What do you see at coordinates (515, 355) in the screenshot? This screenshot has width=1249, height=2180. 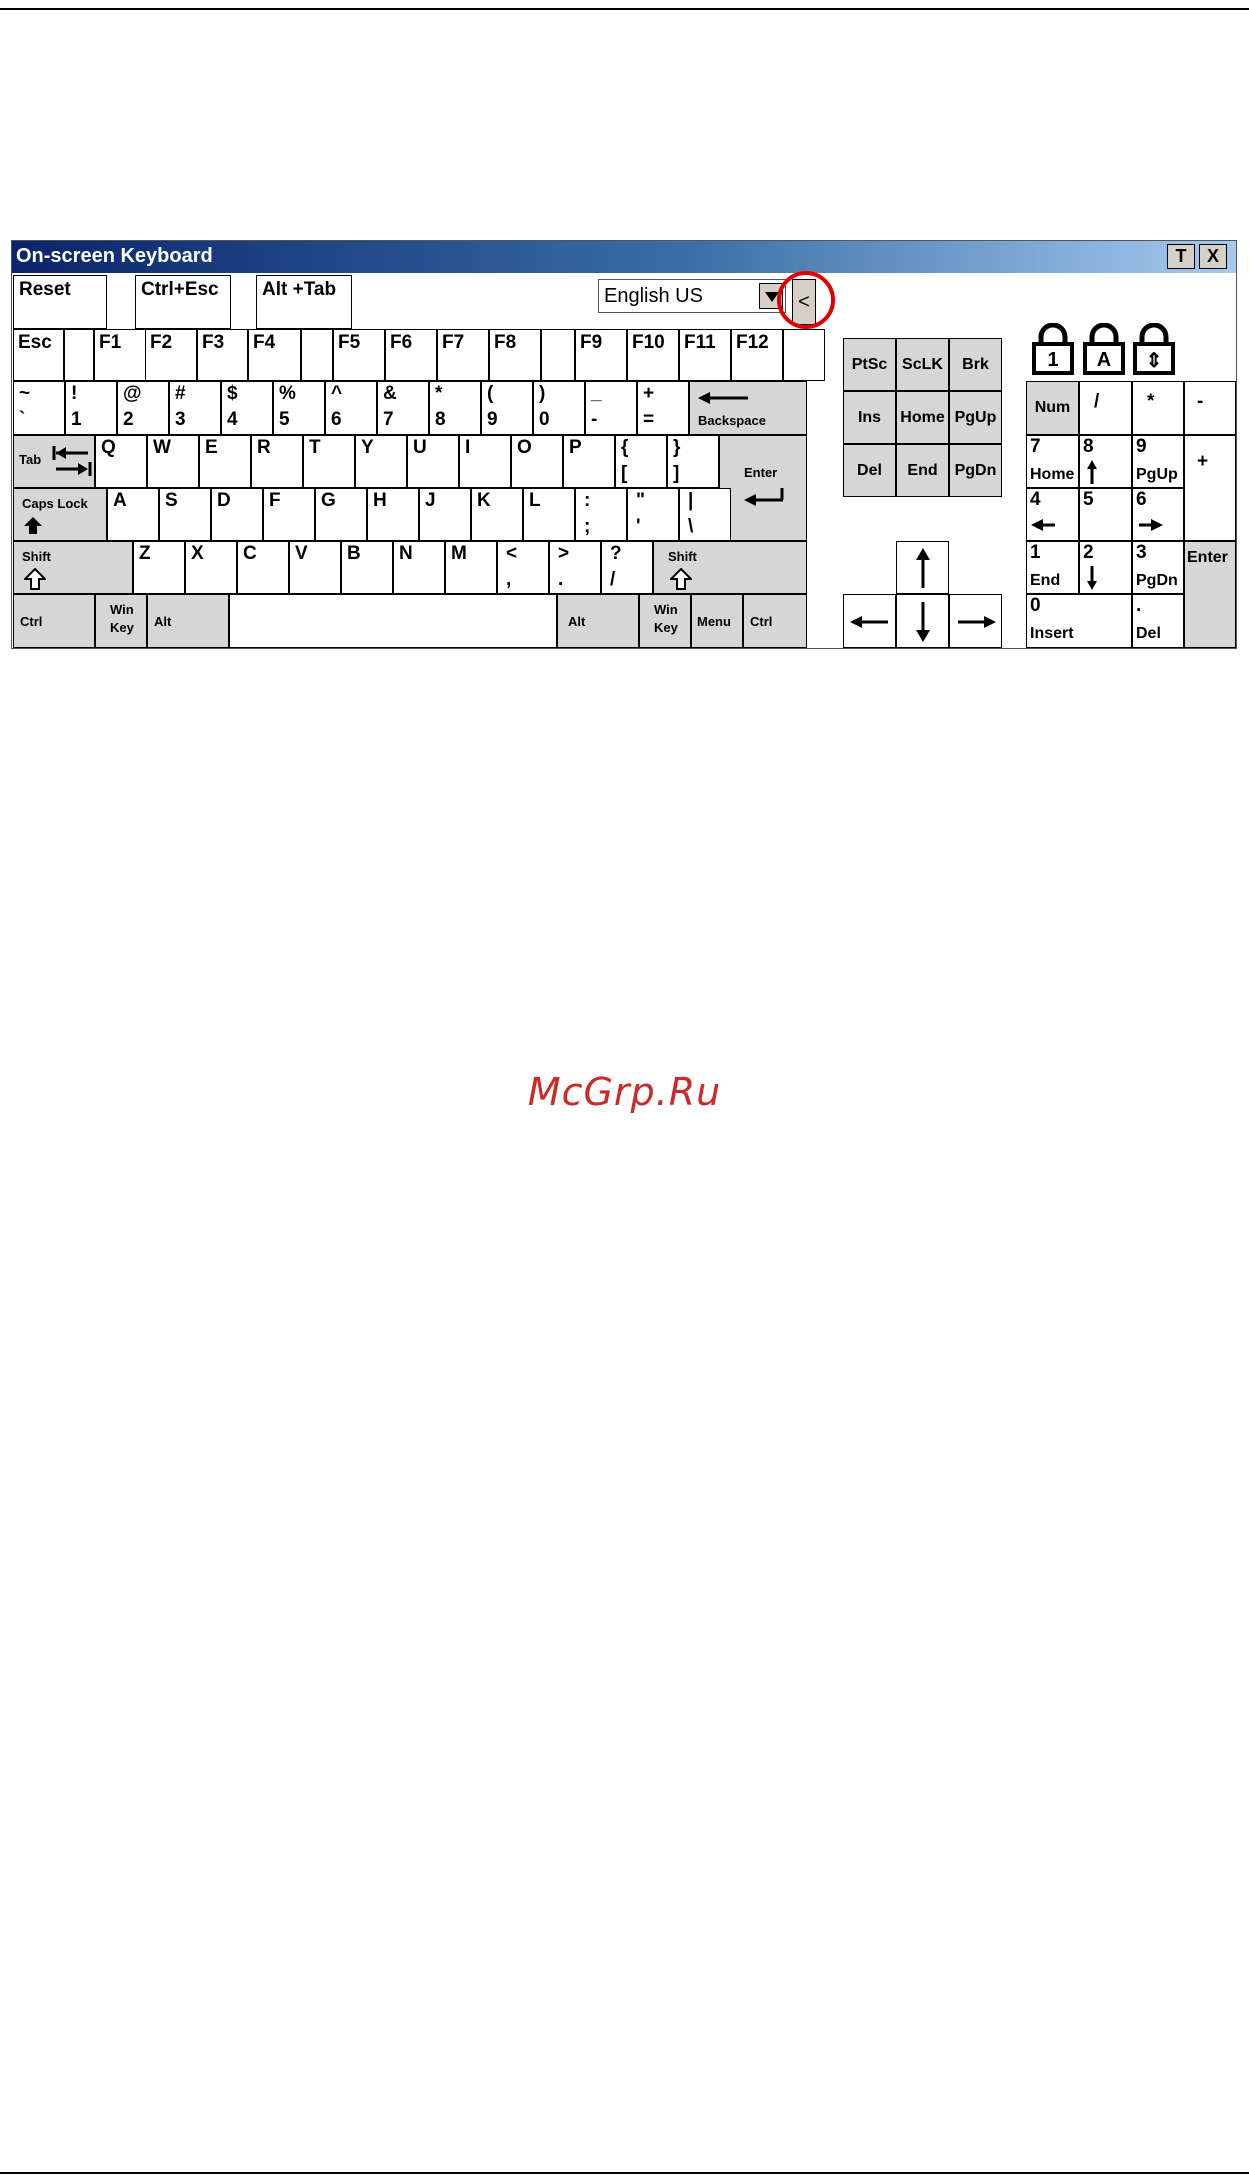 I see `f8-key: F8` at bounding box center [515, 355].